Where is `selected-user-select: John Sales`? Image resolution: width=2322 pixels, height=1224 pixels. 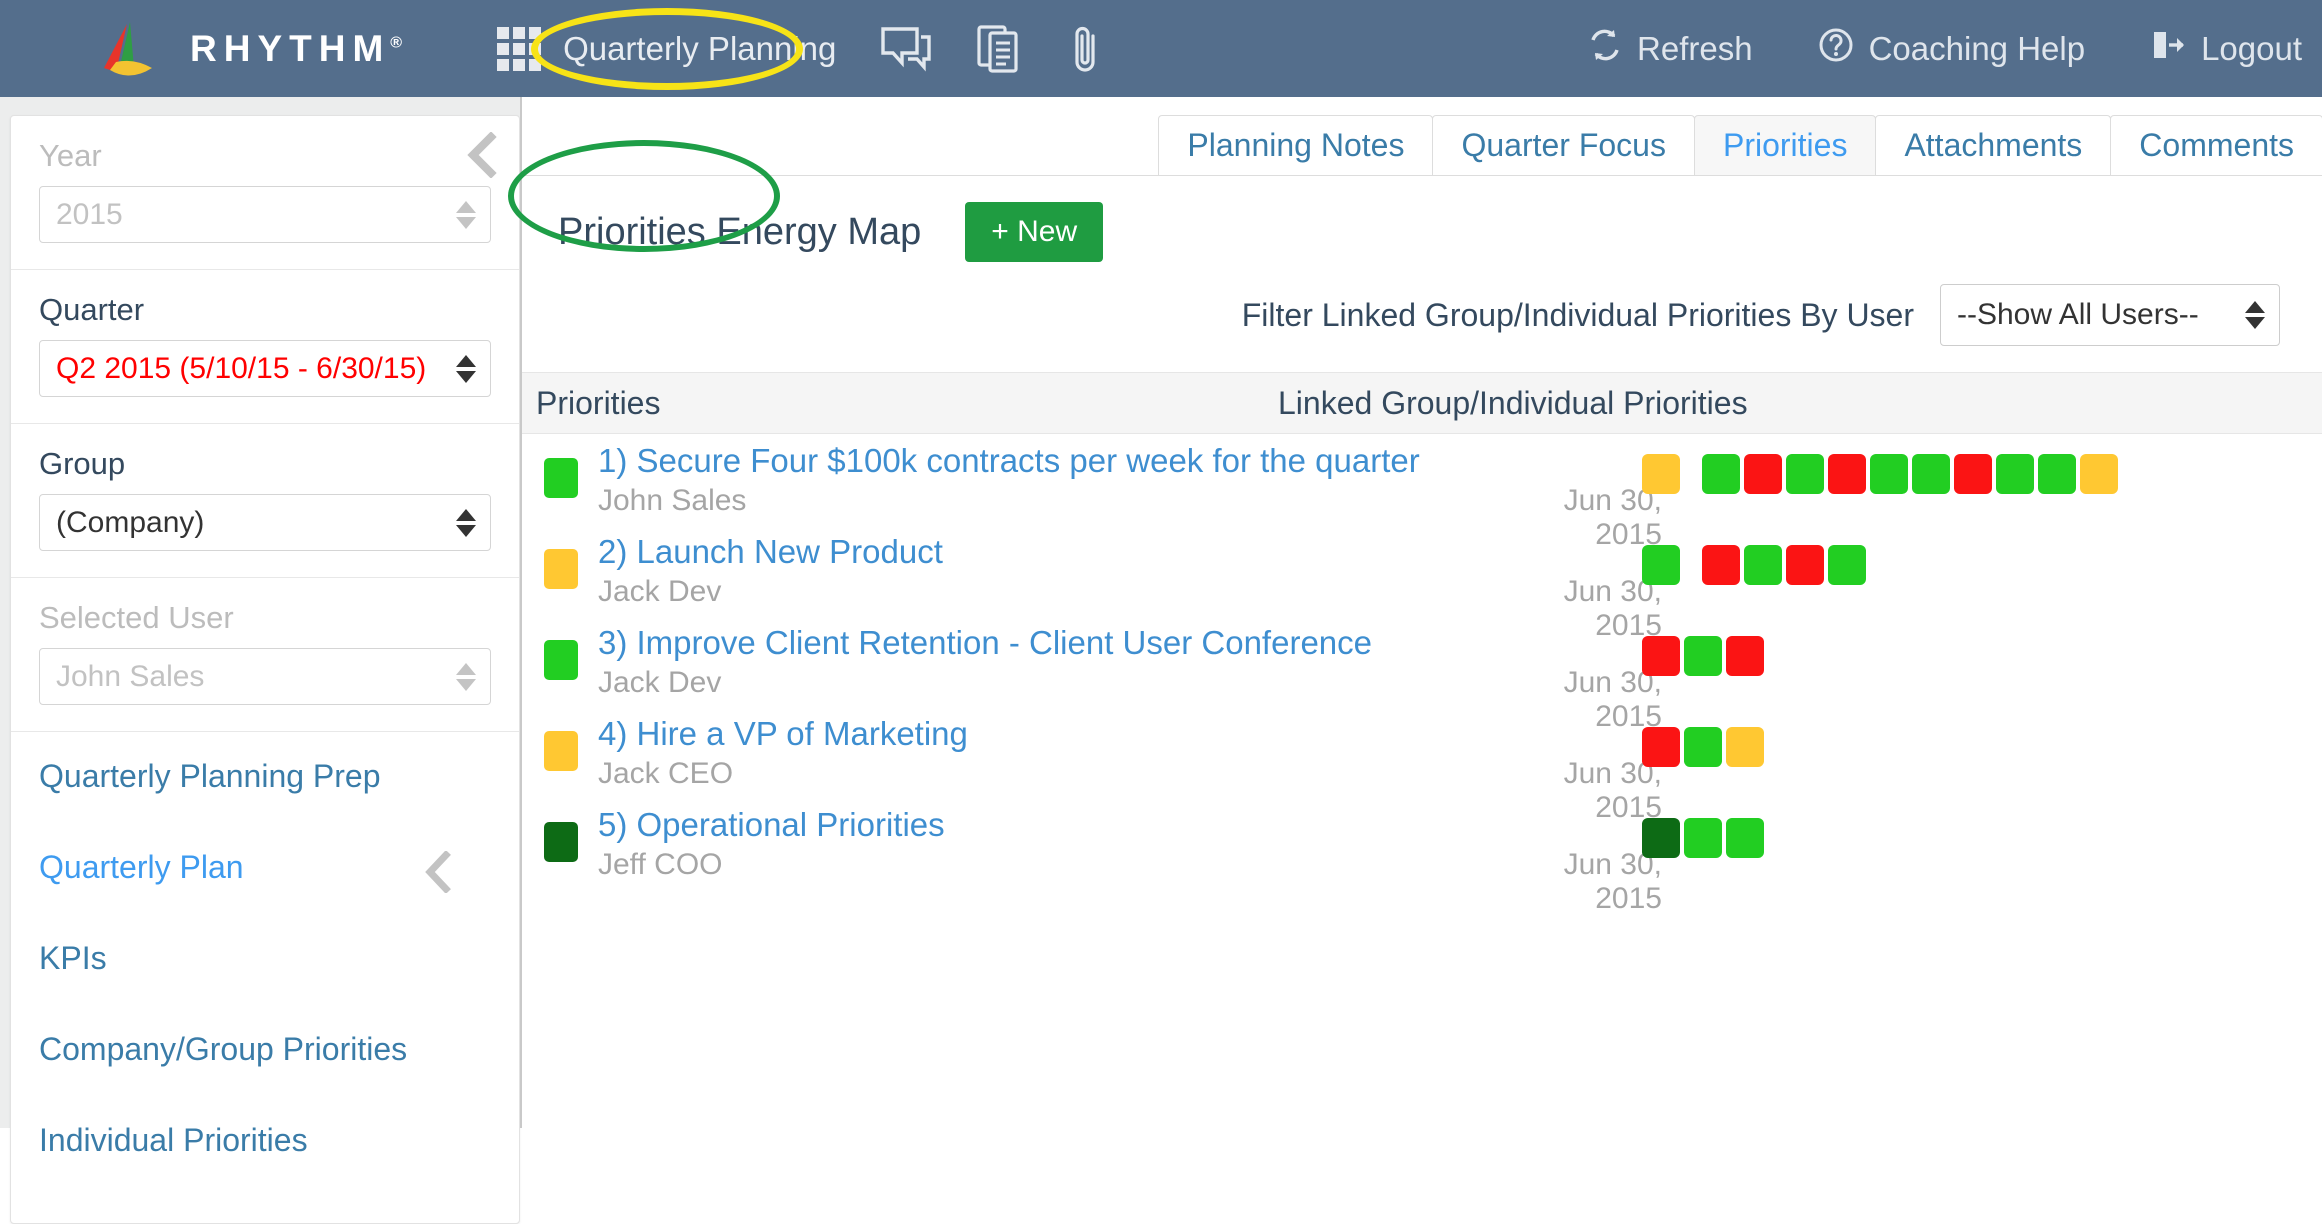
selected-user-select: John Sales is located at coordinates (265, 676).